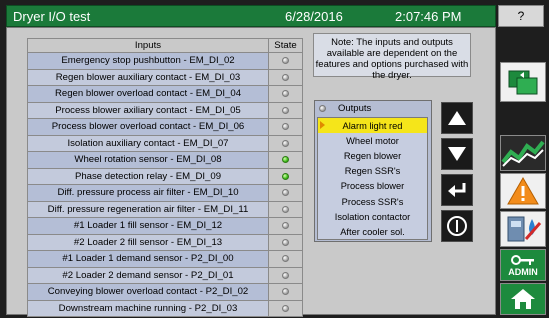  Describe the element at coordinates (148, 160) in the screenshot. I see `input-label: Wheel rotation sensor - EM_DI_08` at that location.